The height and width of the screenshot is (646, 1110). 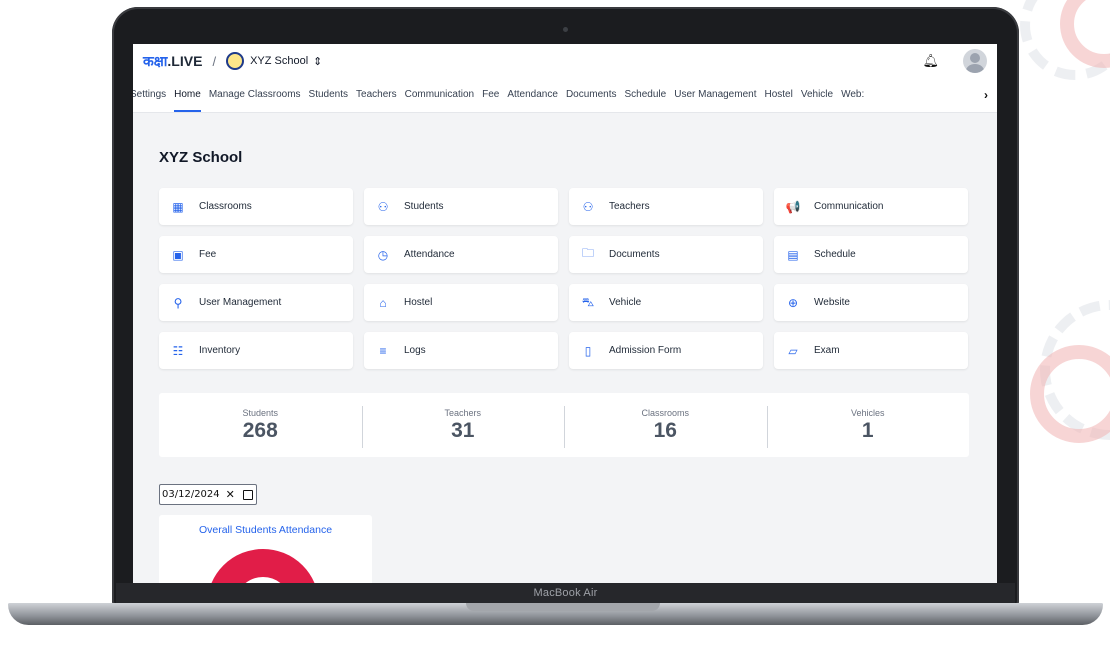 I want to click on laptop-notch, so click(x=563, y=607).